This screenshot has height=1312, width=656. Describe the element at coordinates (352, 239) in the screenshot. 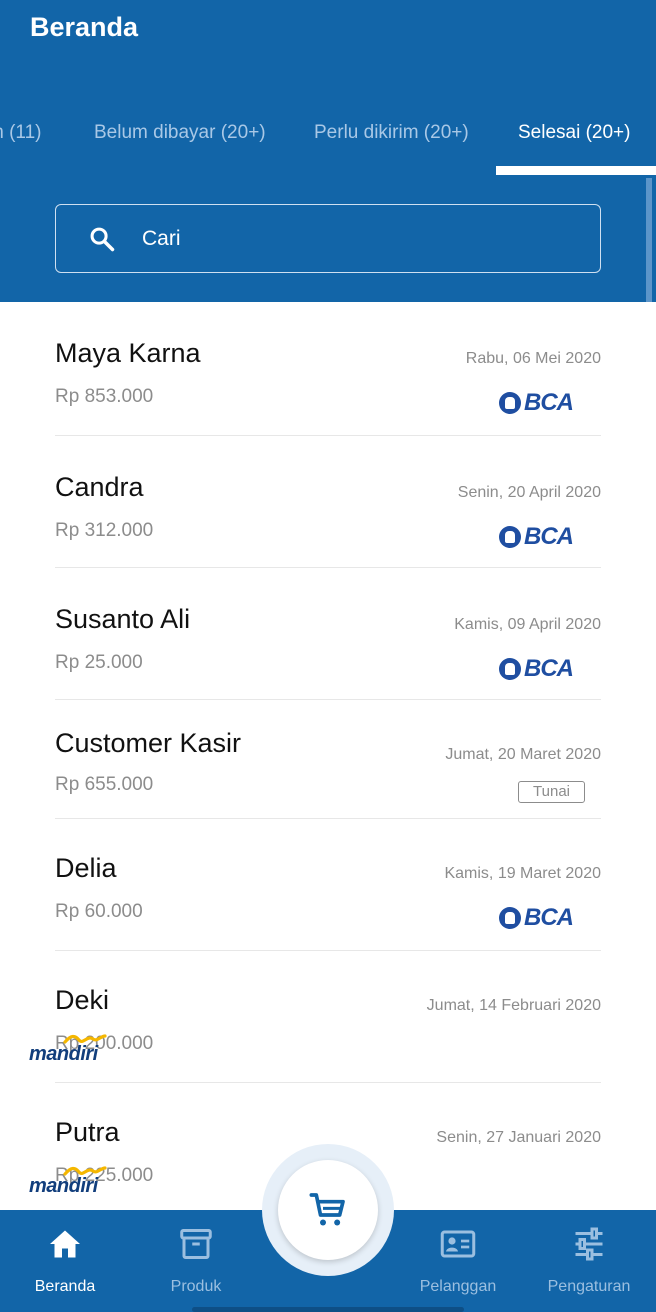

I see `search-input` at that location.